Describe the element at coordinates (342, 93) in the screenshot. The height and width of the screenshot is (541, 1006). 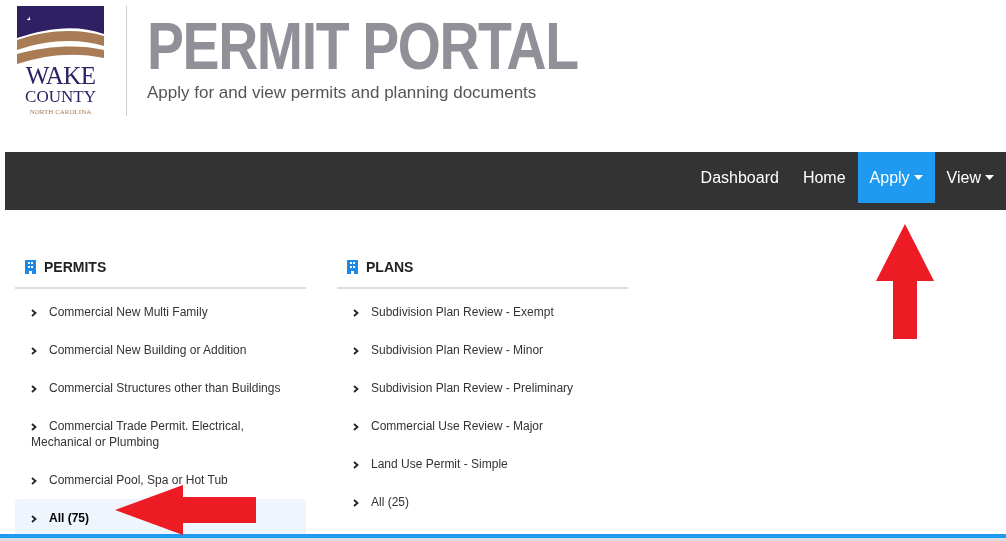
I see `portal-subtitle: Apply for and view permits and planning documents` at that location.